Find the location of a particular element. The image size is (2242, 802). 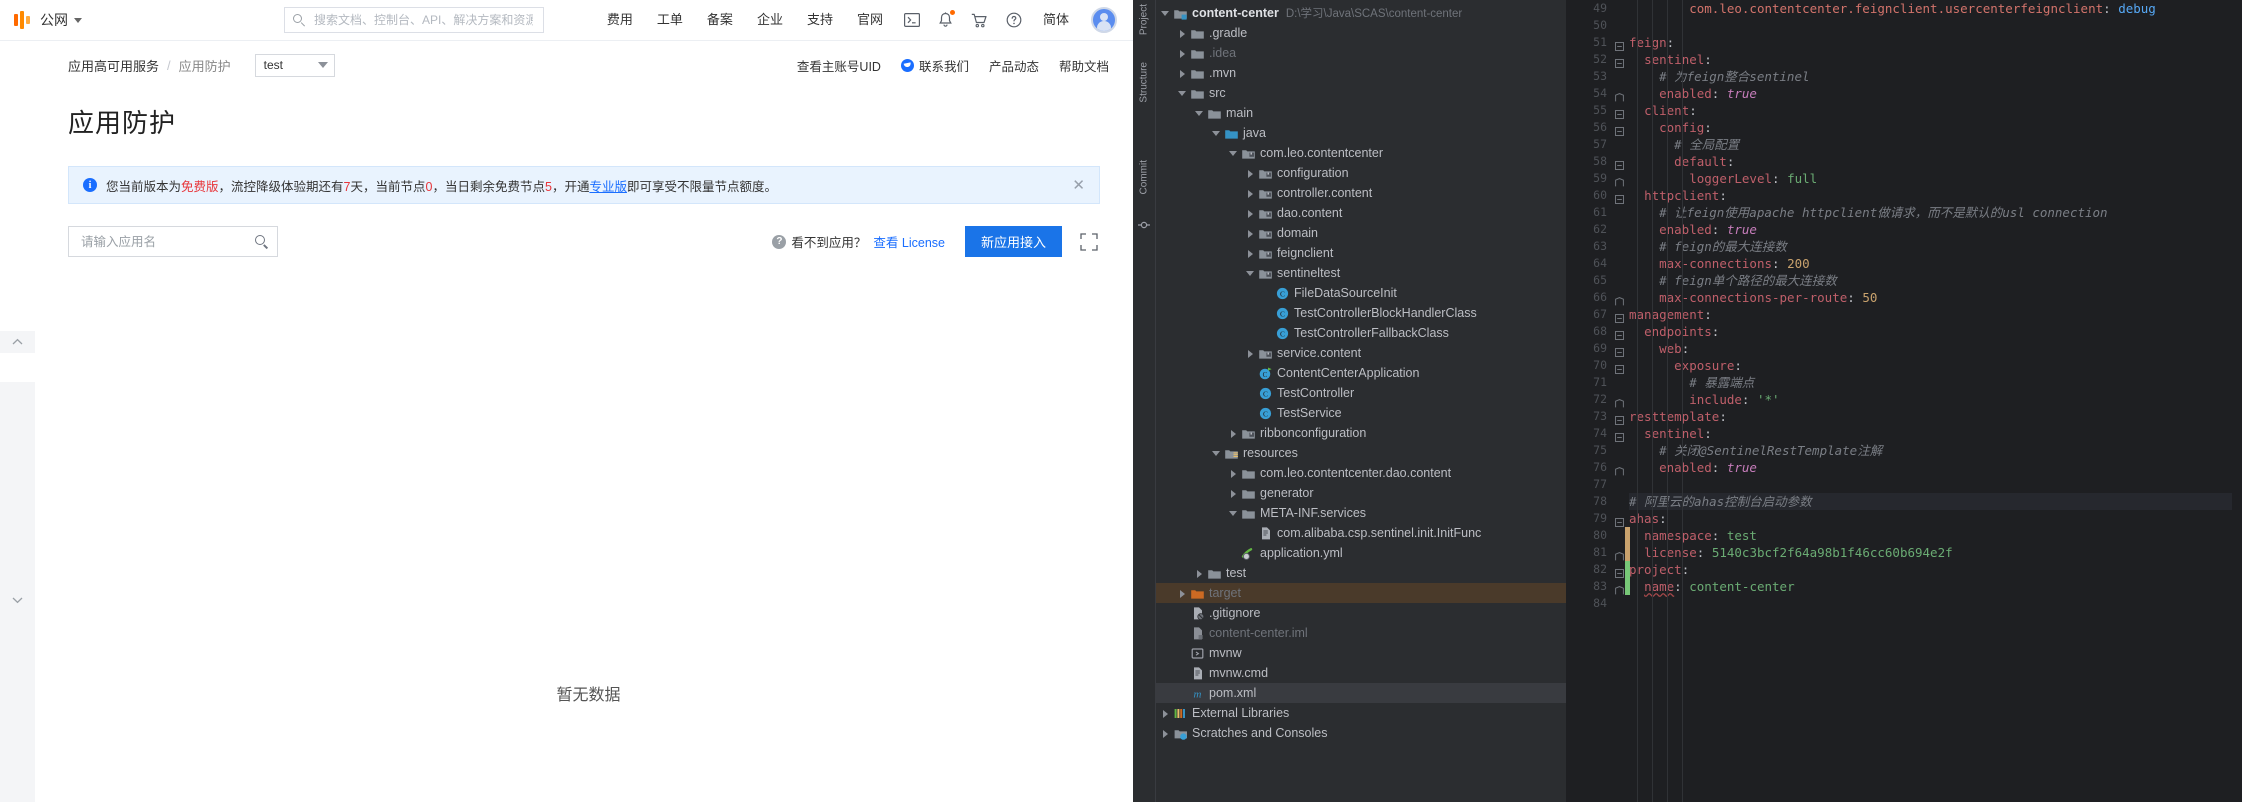

app-search is located at coordinates (173, 241).